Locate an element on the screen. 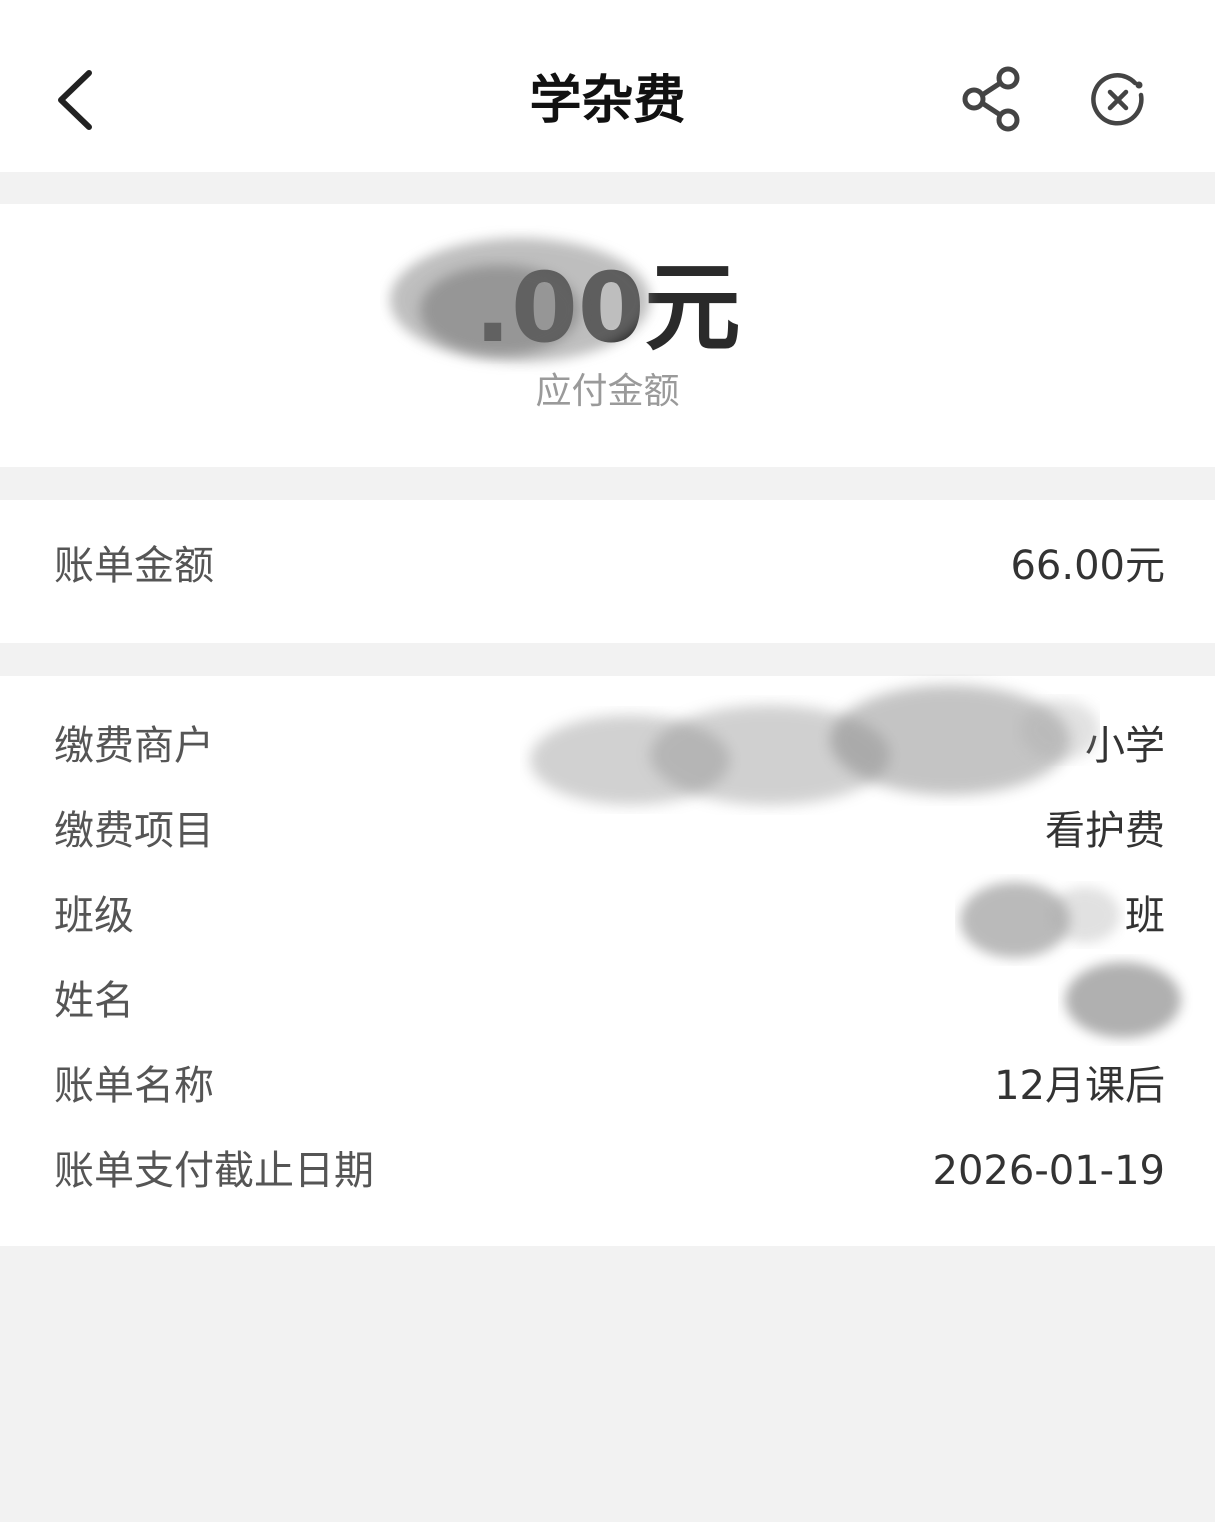 The height and width of the screenshot is (1522, 1215). item-label: 缴费项目 is located at coordinates (134, 831).